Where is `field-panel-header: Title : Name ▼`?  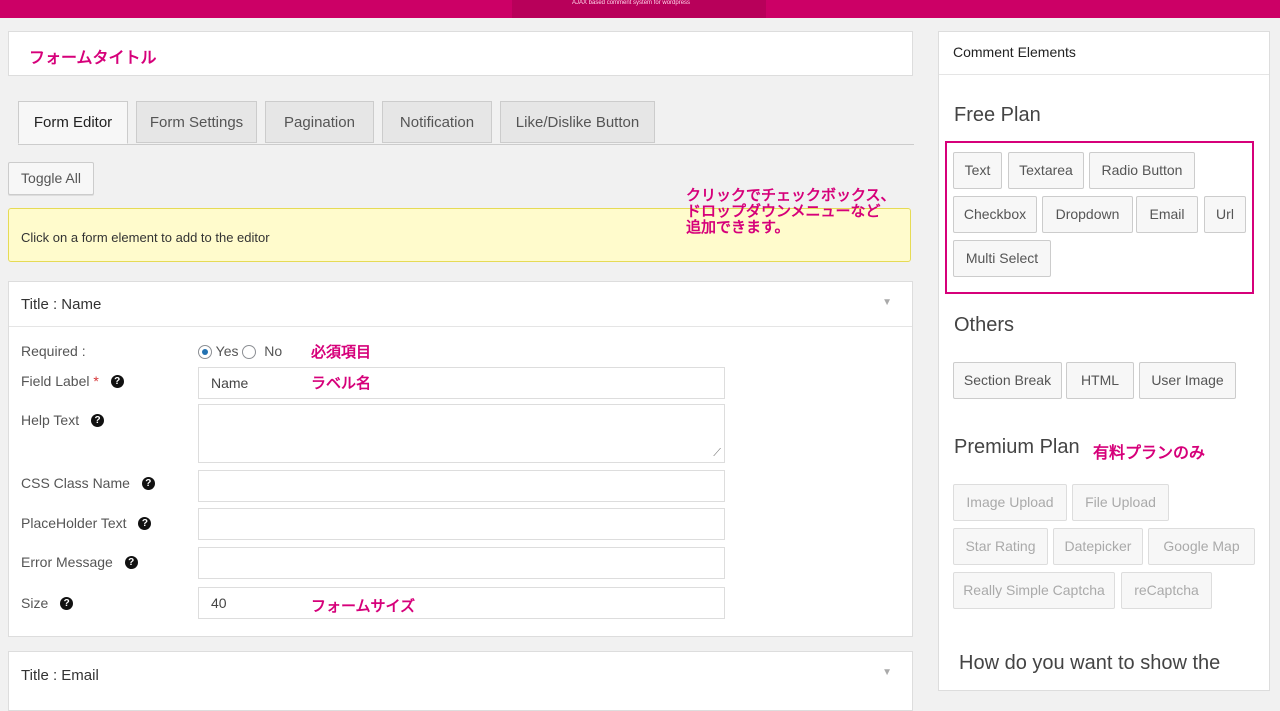 field-panel-header: Title : Name ▼ is located at coordinates (460, 304).